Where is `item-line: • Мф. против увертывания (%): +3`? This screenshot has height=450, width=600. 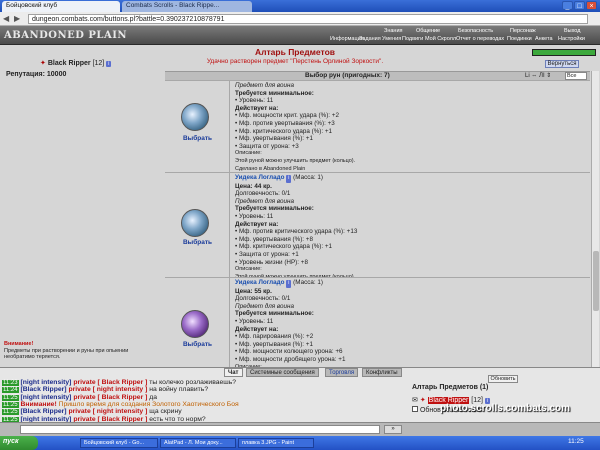 item-line: • Мф. против увертывания (%): +3 is located at coordinates (285, 123).